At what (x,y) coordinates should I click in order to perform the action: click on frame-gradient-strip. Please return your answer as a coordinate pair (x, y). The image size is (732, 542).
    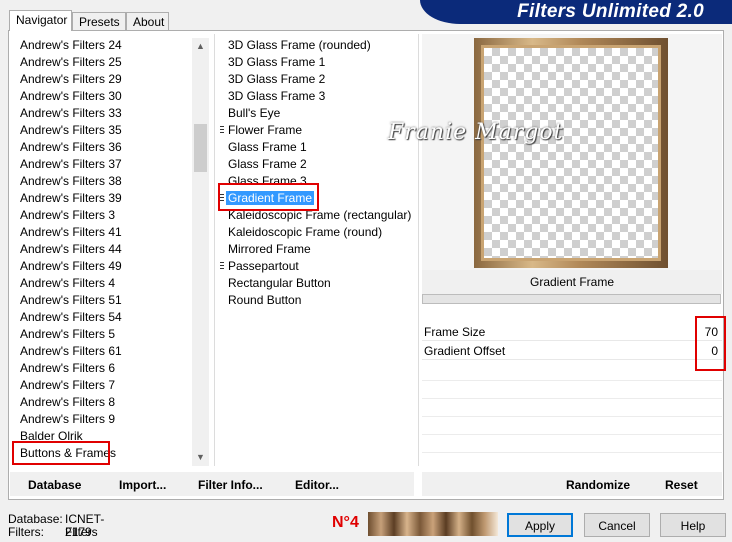
    Looking at the image, I should click on (433, 524).